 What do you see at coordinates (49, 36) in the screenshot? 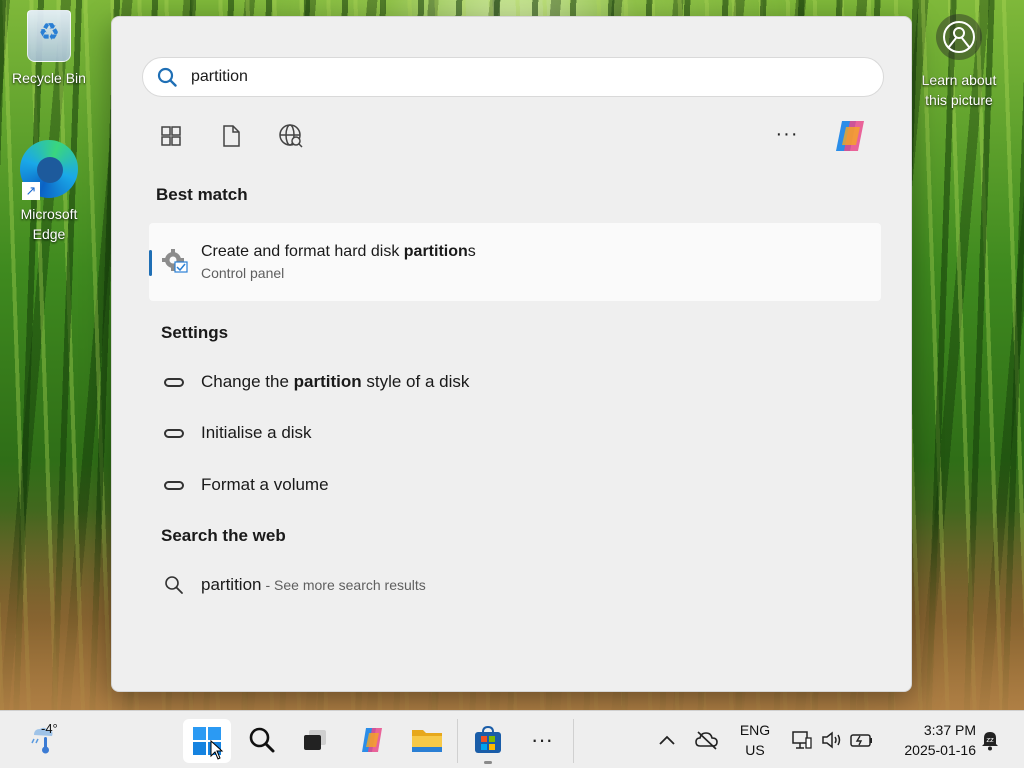
I see `recycle-bin-icon: ♻` at bounding box center [49, 36].